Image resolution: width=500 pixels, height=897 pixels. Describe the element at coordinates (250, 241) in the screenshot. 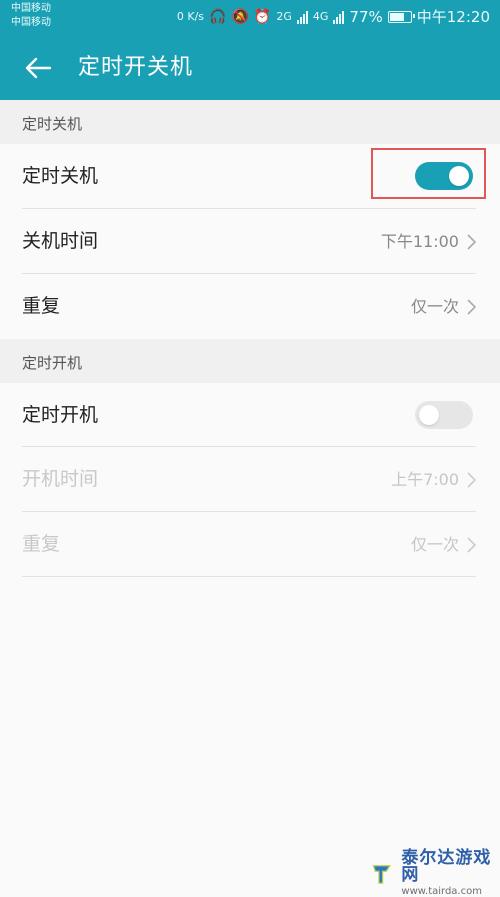

I see `shutdown-time-row: 关机时间 下午11:00` at that location.